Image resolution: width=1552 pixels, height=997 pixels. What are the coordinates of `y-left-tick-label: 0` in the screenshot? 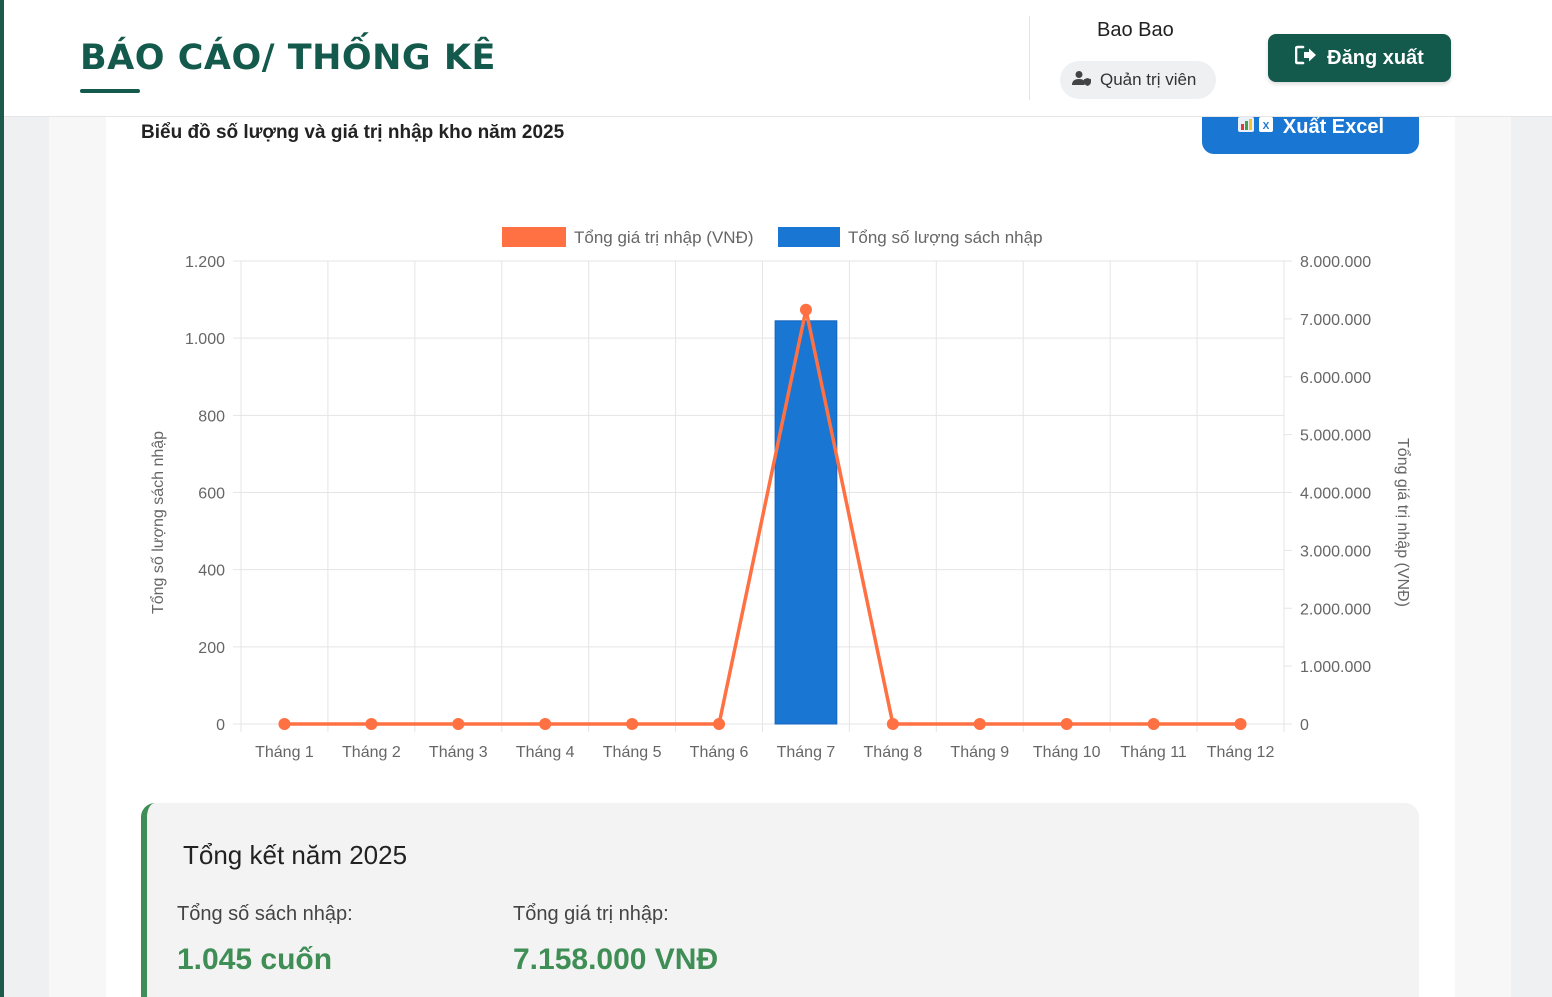 It's located at (220, 725).